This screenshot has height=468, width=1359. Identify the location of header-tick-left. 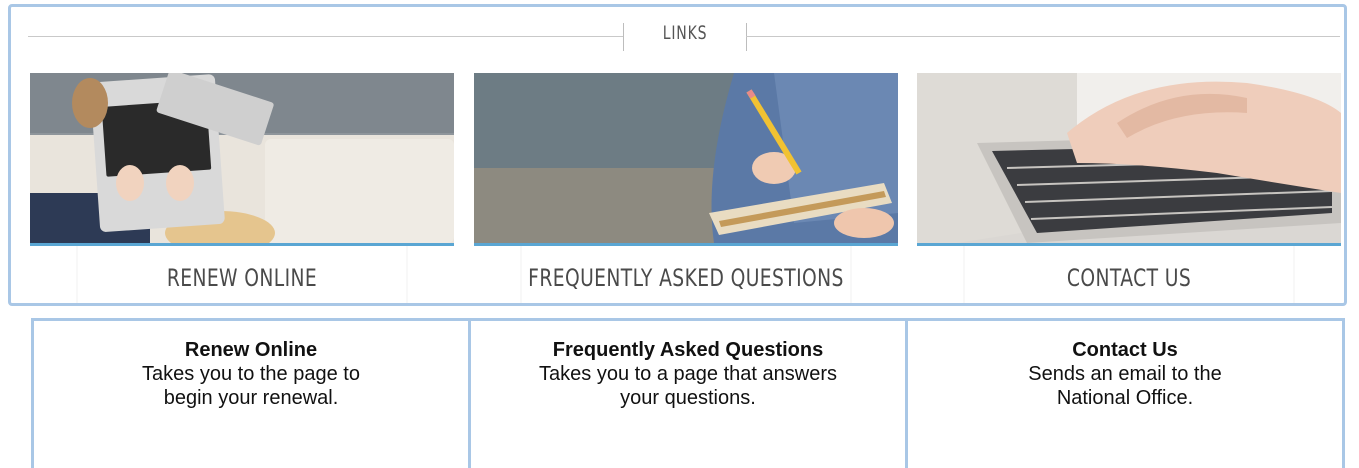
(623, 37).